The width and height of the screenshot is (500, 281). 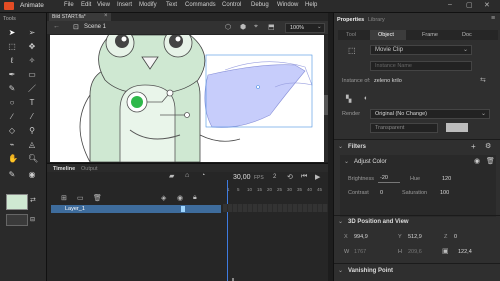 I want to click on render-select: Original (No Change) ⌄, so click(x=430, y=114).